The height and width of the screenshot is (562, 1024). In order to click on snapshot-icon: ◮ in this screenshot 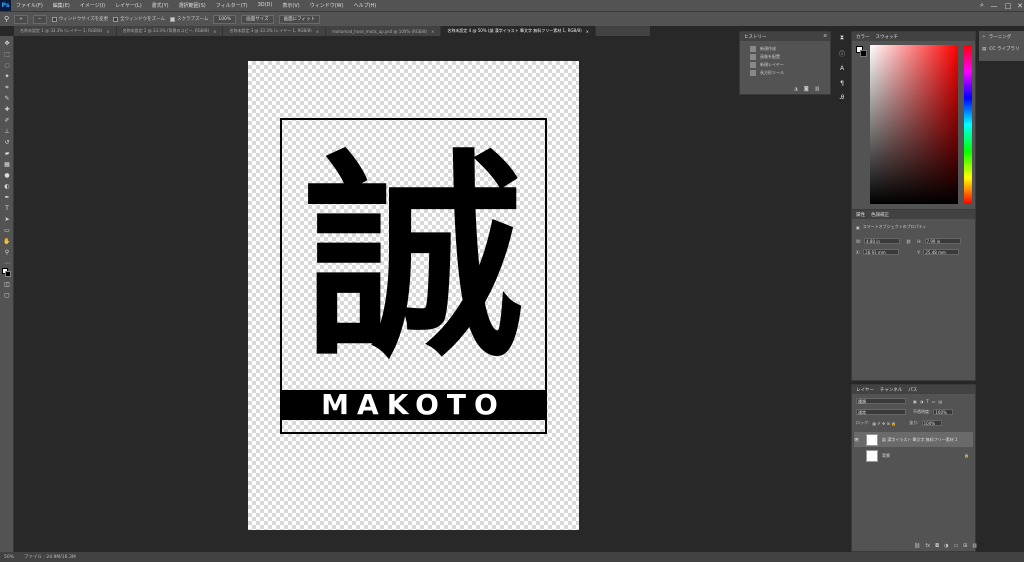, I will do `click(796, 89)`.